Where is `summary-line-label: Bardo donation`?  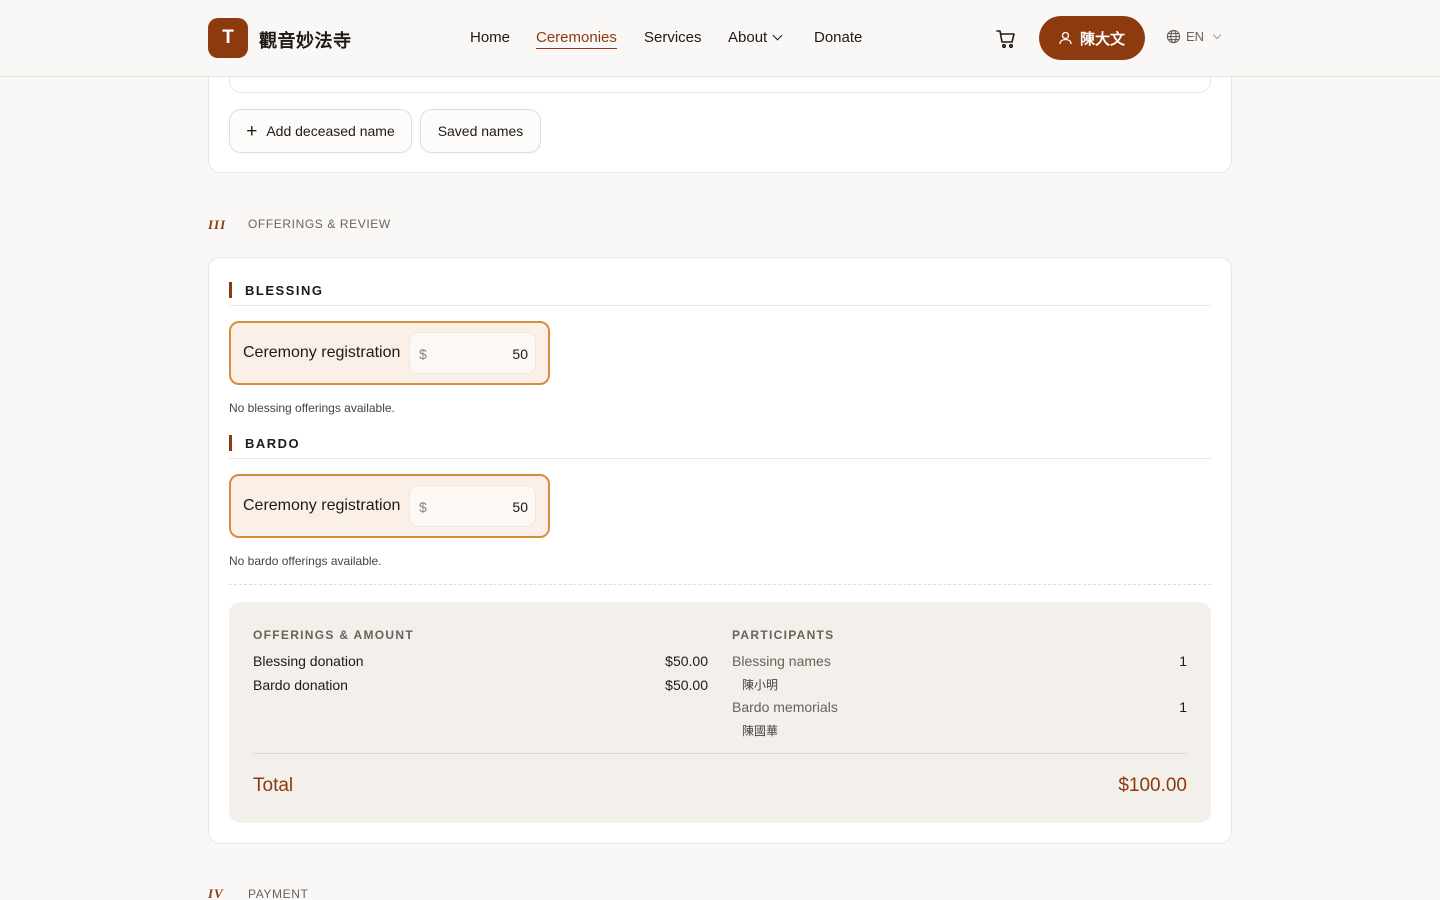 summary-line-label: Bardo donation is located at coordinates (300, 685).